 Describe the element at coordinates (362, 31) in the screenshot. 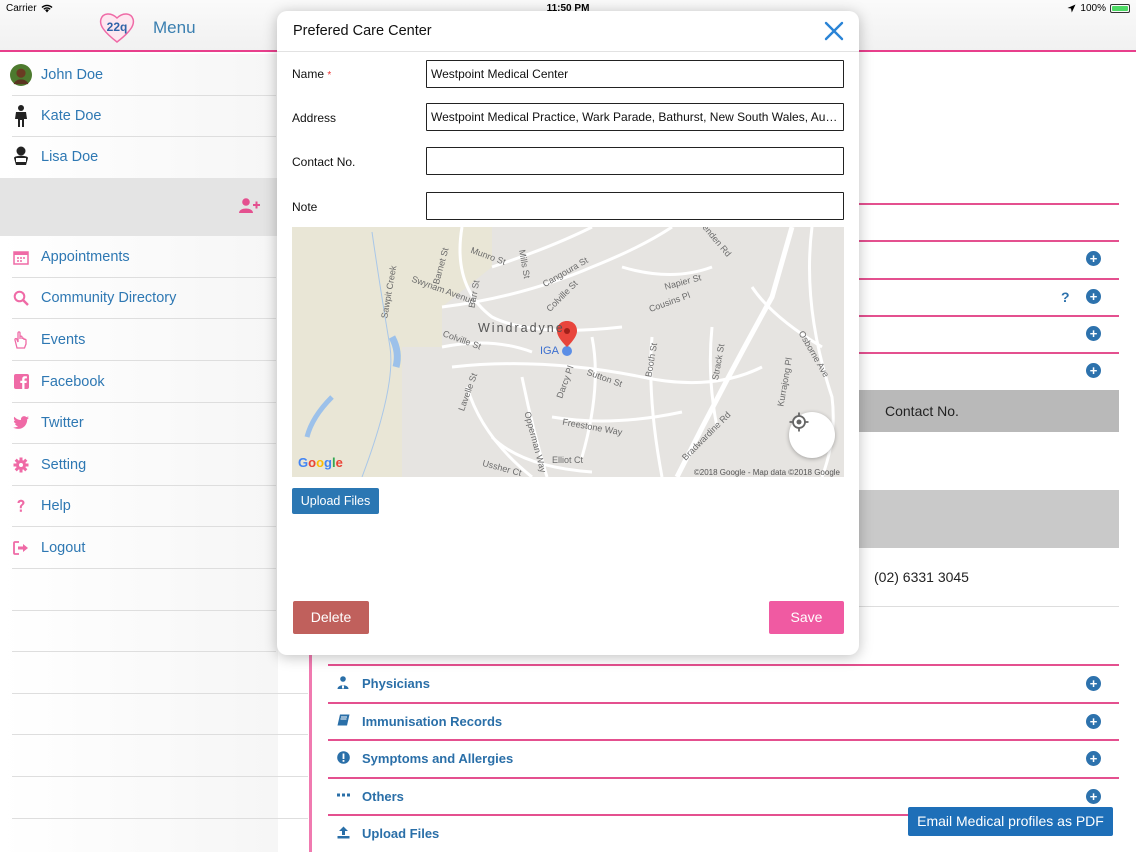

I see `dialog-title: Prefered Care Center` at that location.